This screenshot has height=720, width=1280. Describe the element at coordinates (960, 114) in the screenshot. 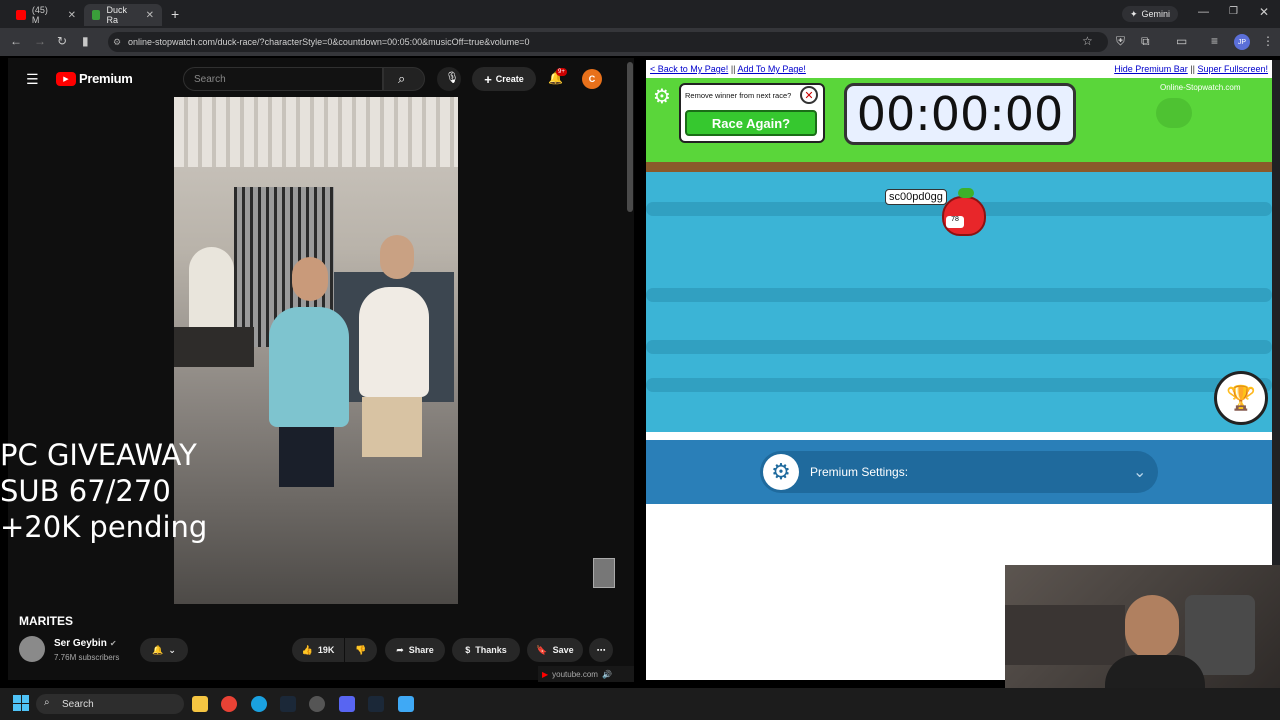

I see `countdown-timer: 00:00:00` at that location.